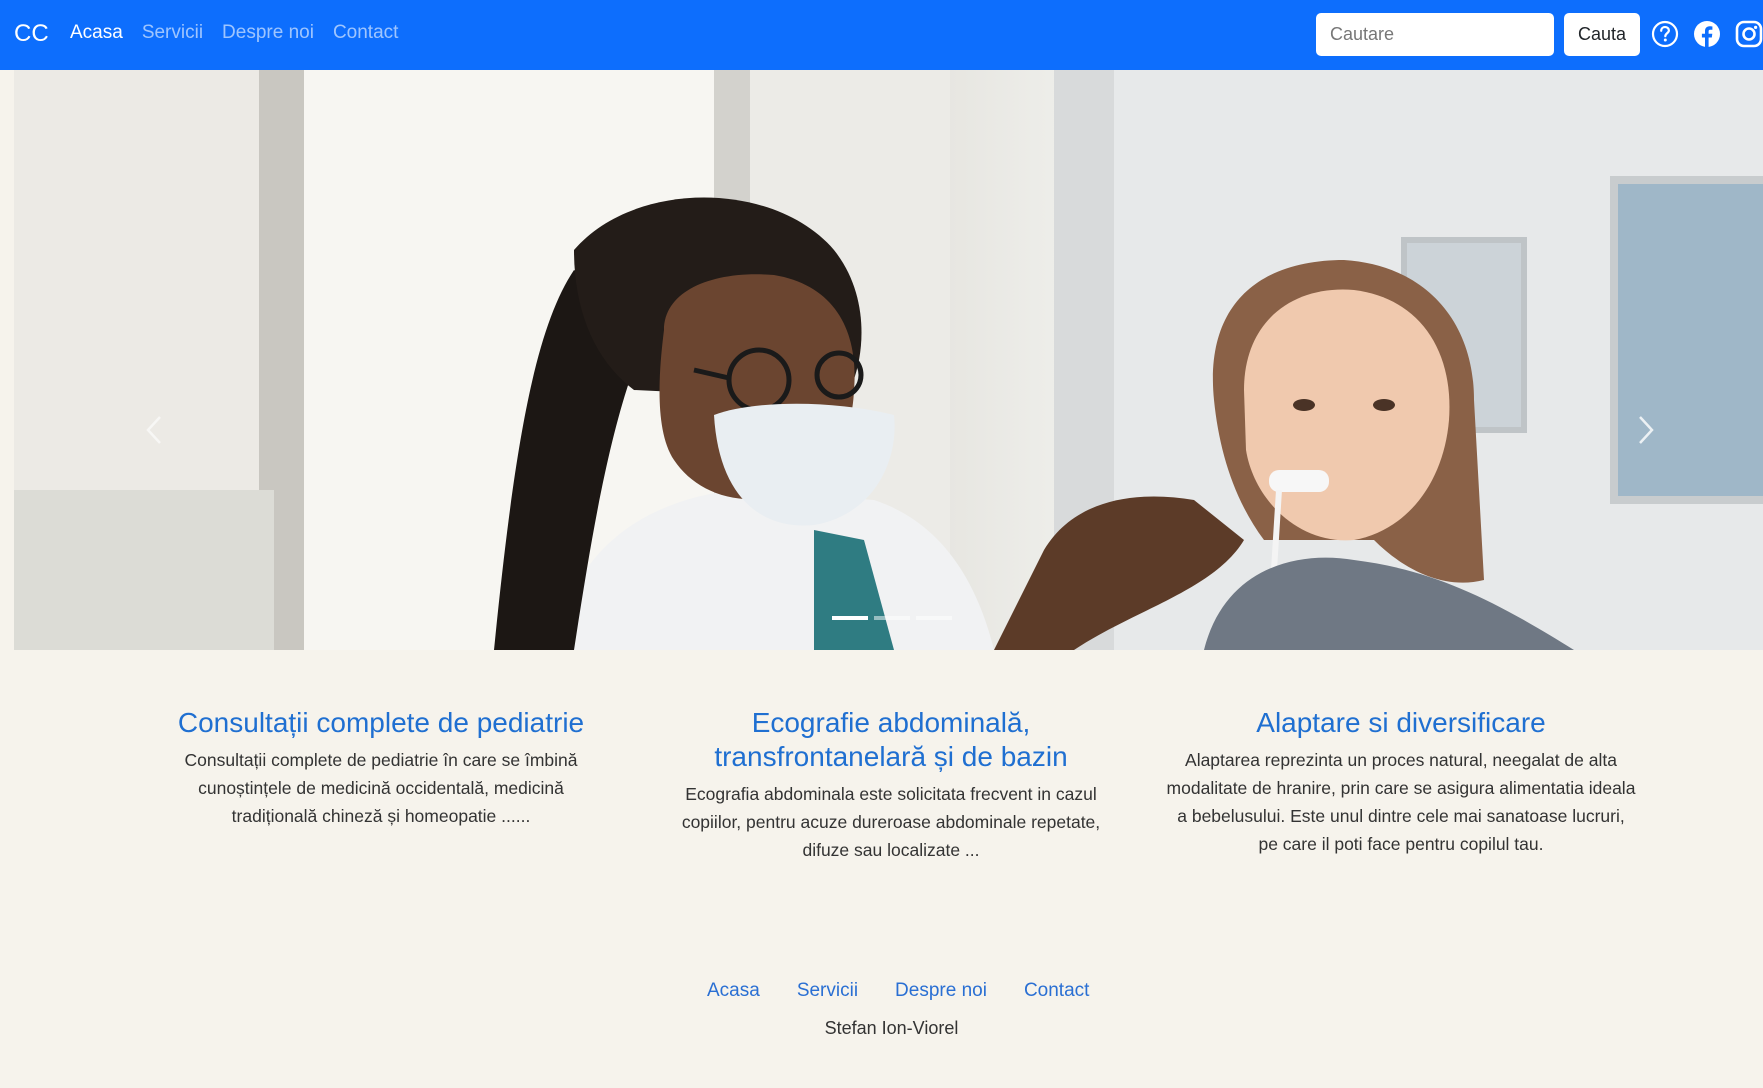 The height and width of the screenshot is (1088, 1763). Describe the element at coordinates (268, 33) in the screenshot. I see `nav-link-despre-noi: Despre noi` at that location.